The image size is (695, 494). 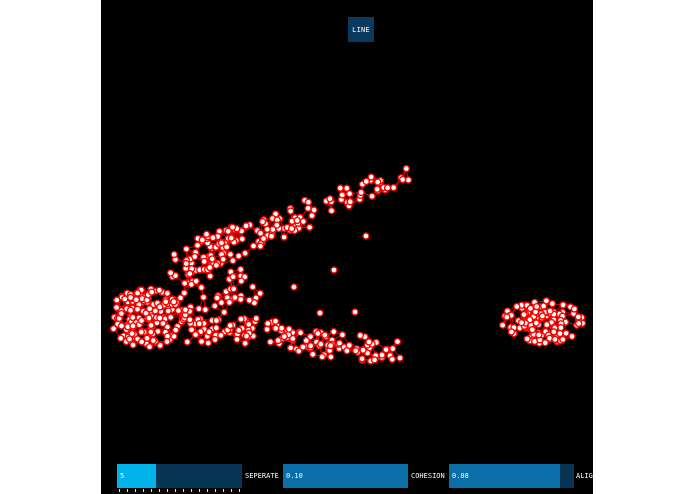 I want to click on separate-slider-ticks, so click(x=179, y=491).